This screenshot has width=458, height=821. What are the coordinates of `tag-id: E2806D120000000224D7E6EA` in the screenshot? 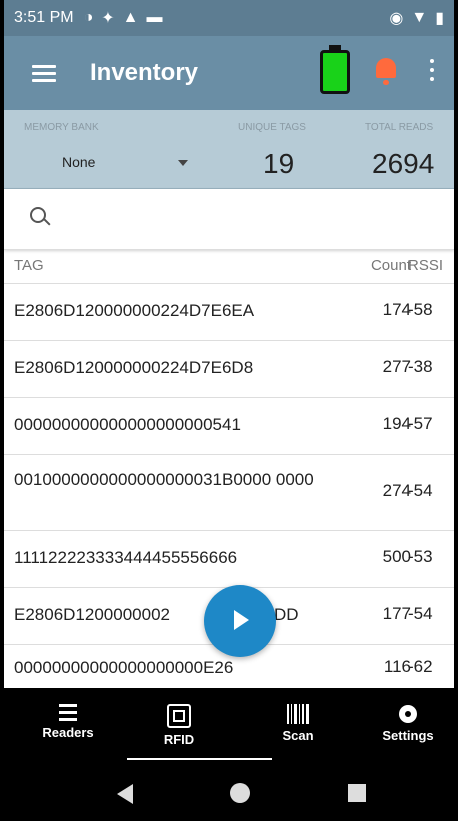 It's located at (134, 310).